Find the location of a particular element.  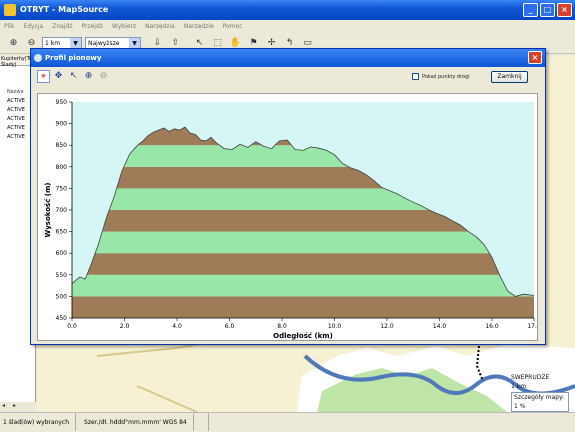

y-tick-label: 550 is located at coordinates (62, 275).